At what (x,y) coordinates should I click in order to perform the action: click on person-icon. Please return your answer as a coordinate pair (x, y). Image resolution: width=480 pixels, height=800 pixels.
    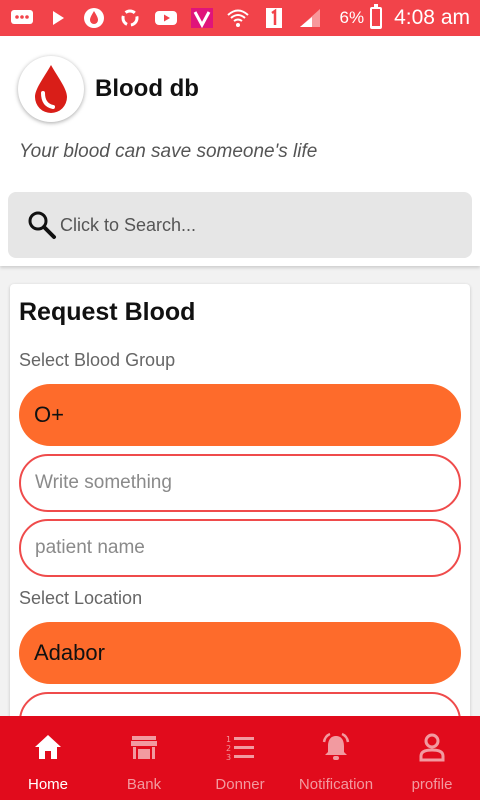
    Looking at the image, I should click on (432, 747).